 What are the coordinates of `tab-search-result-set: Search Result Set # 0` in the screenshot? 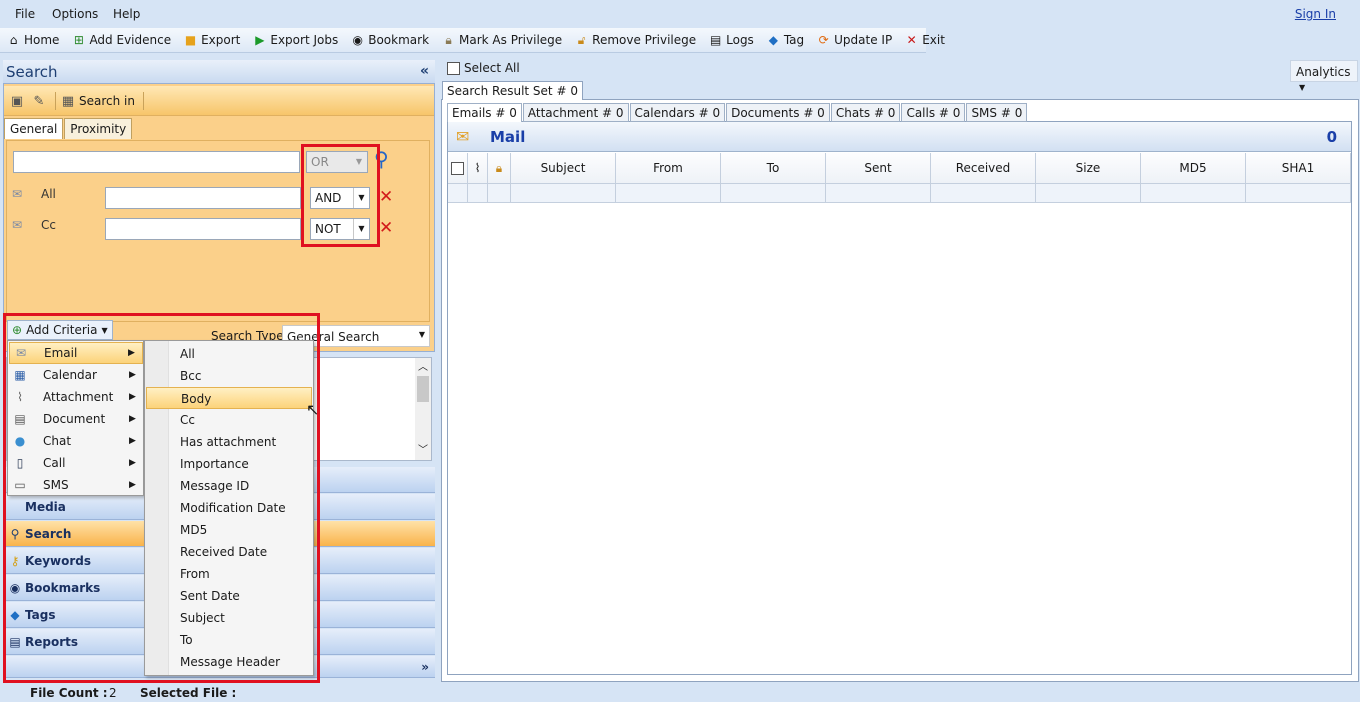 It's located at (512, 90).